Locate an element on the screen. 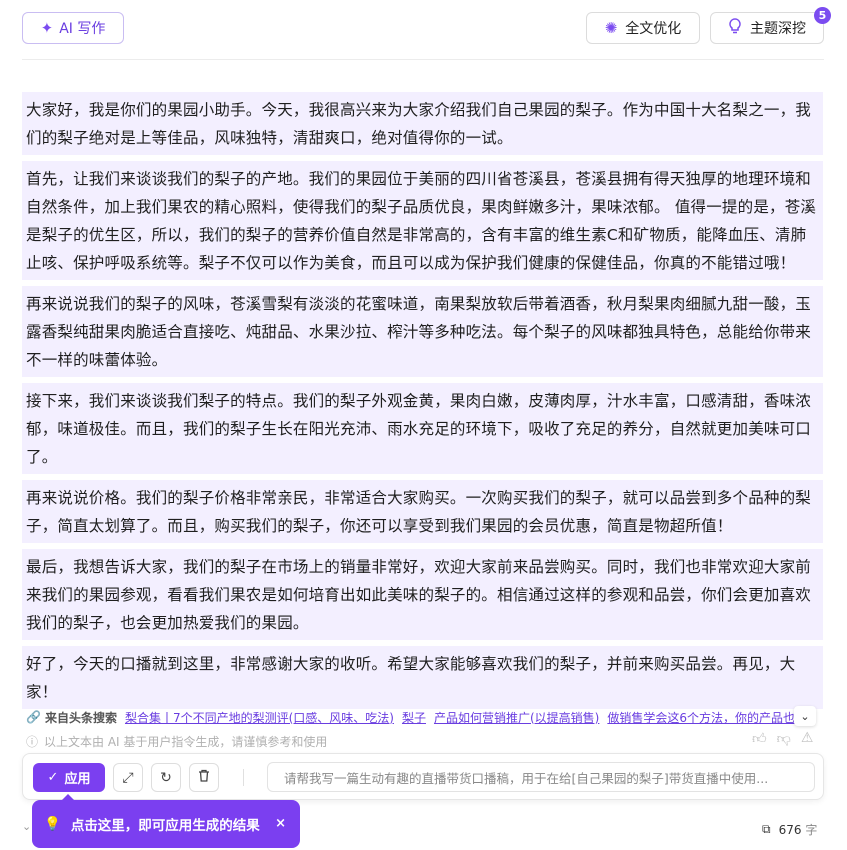 The width and height of the screenshot is (847, 850). refresh-icon: ↻ is located at coordinates (166, 777).